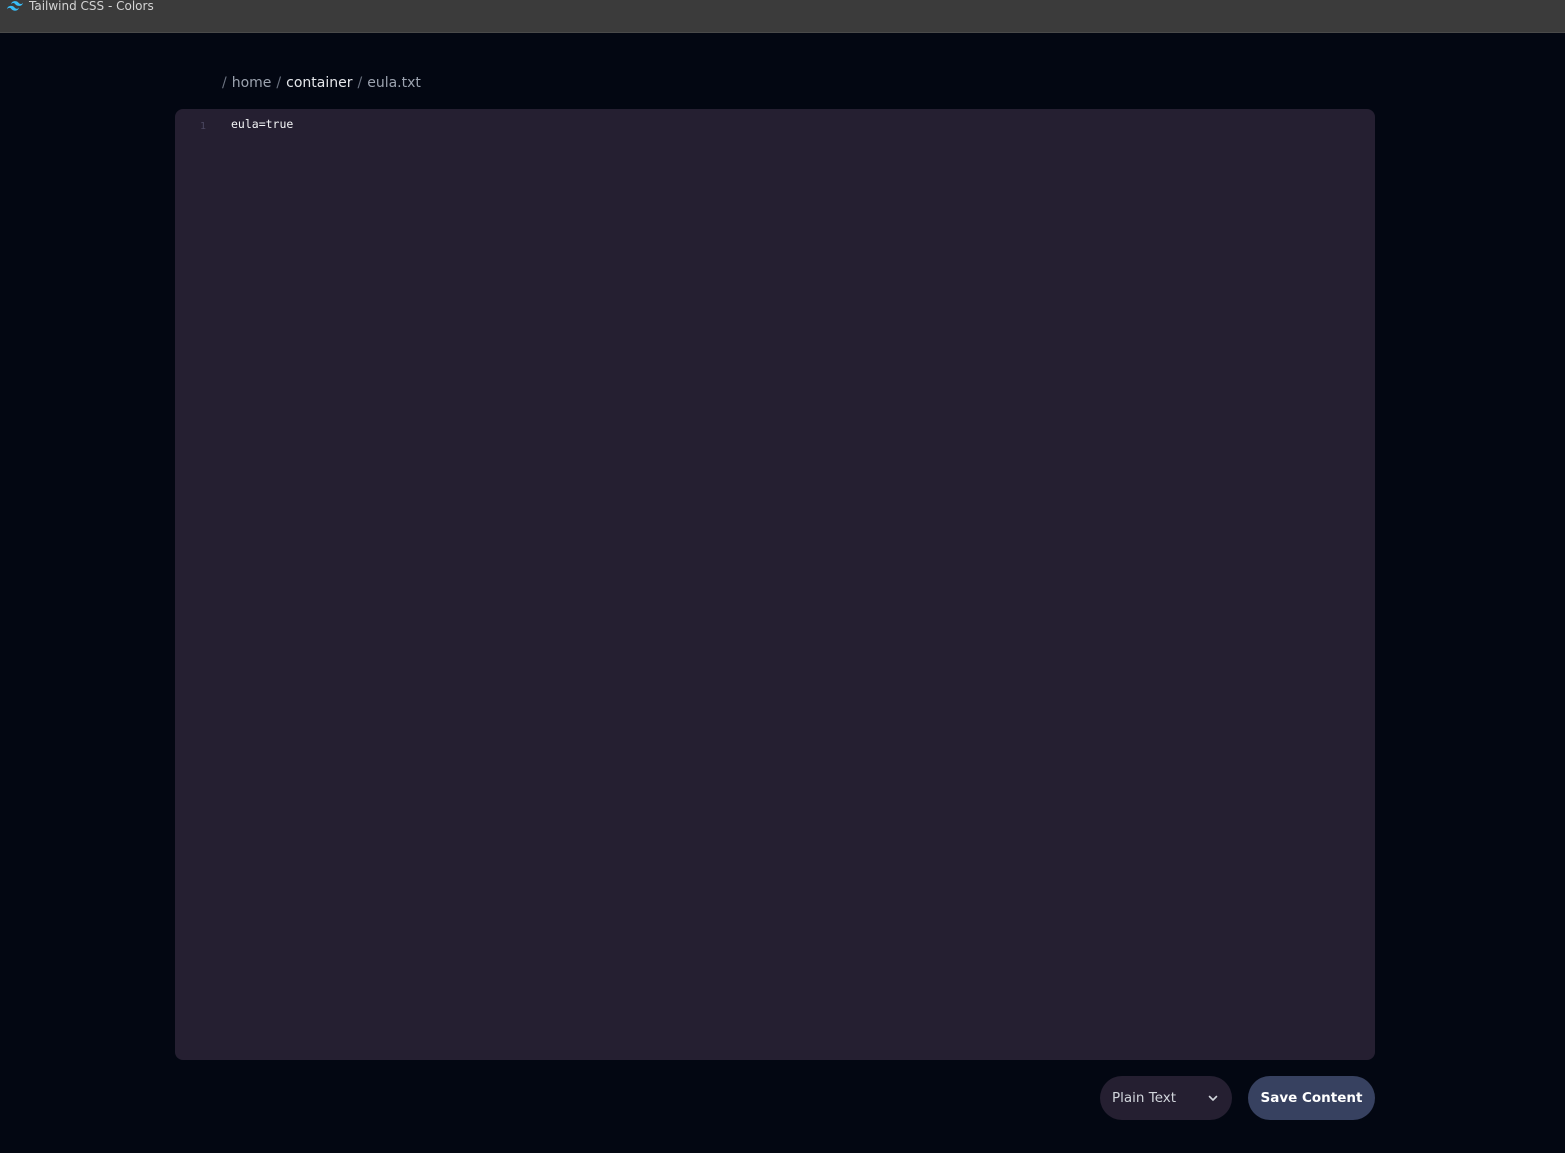 The height and width of the screenshot is (1153, 1565). What do you see at coordinates (394, 83) in the screenshot?
I see `breadcrumb-item-file: eula.txt` at bounding box center [394, 83].